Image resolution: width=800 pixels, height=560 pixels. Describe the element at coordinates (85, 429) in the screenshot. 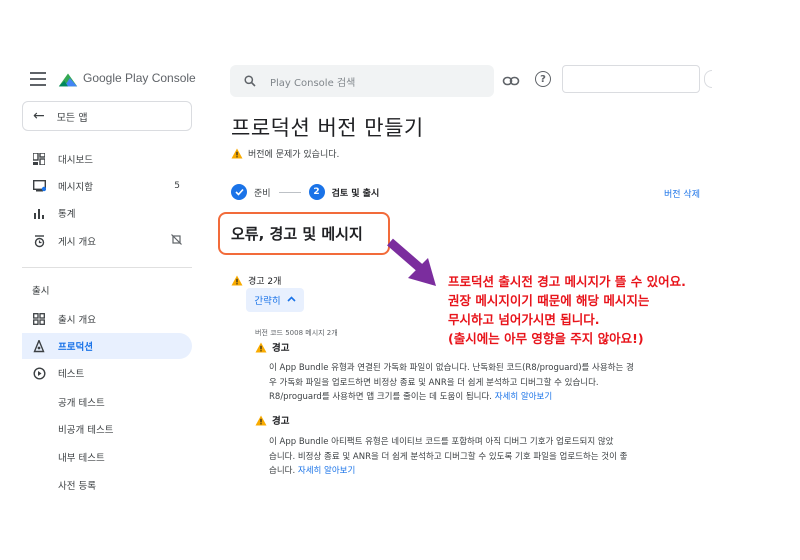

I see `sidebar-subitem-closed-testing: 비공개 테스트` at that location.